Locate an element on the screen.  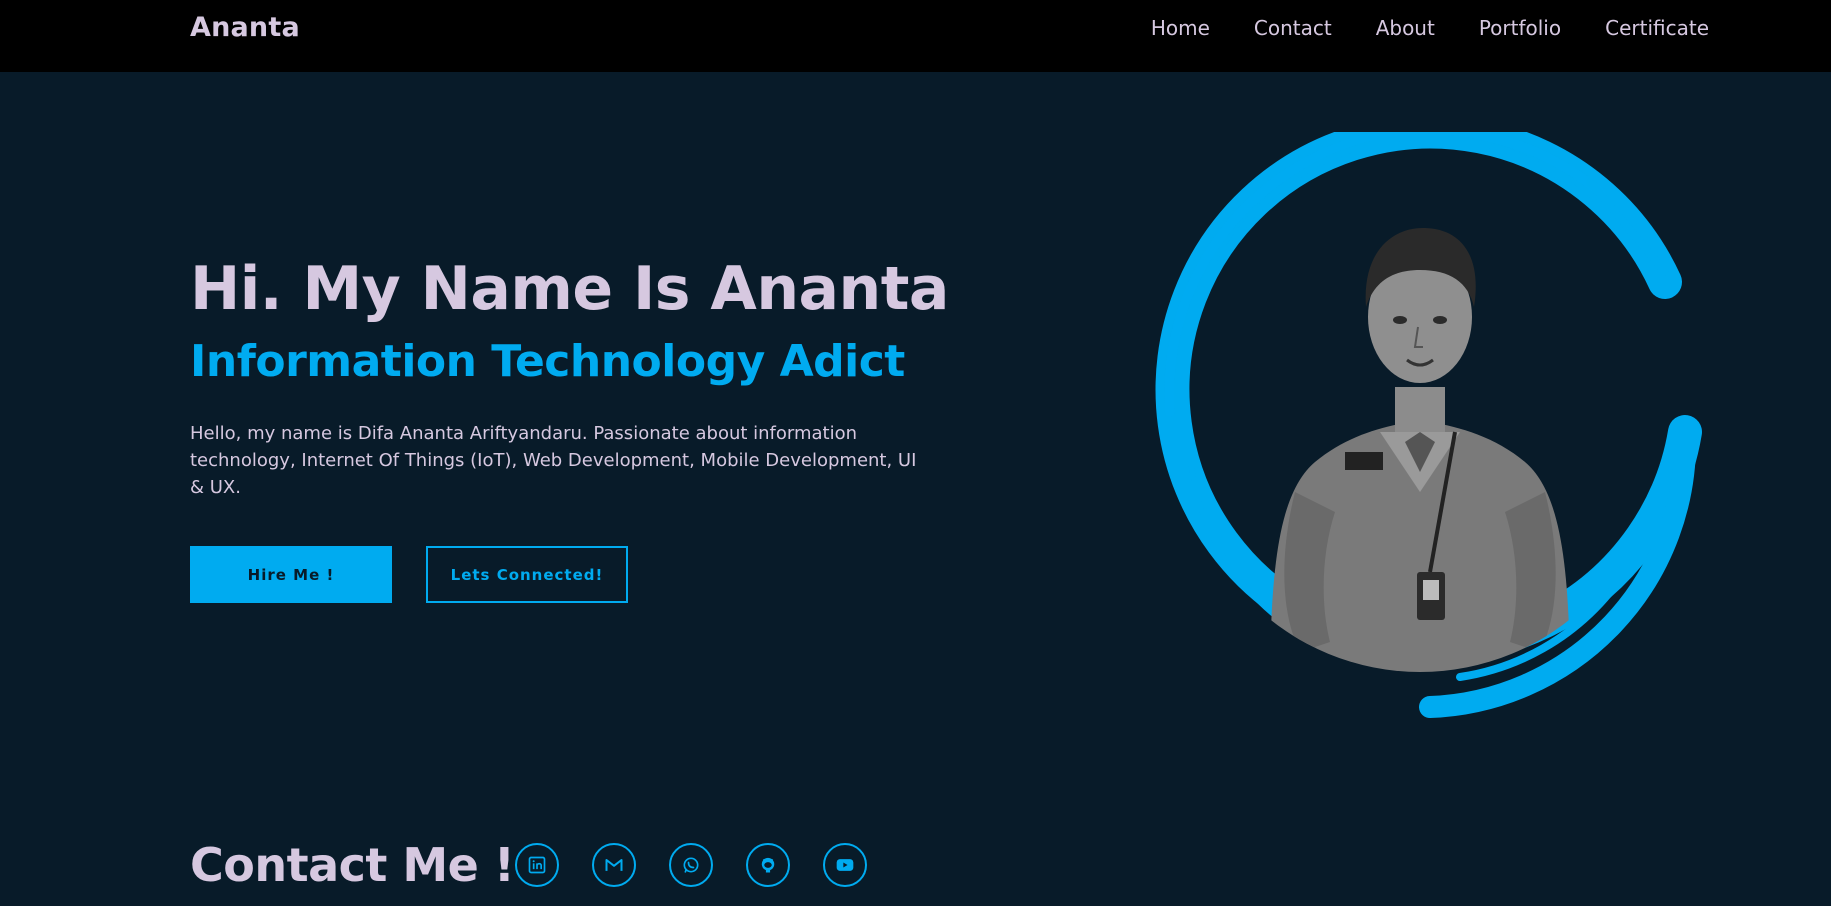
linkedin-icon is located at coordinates (537, 865).